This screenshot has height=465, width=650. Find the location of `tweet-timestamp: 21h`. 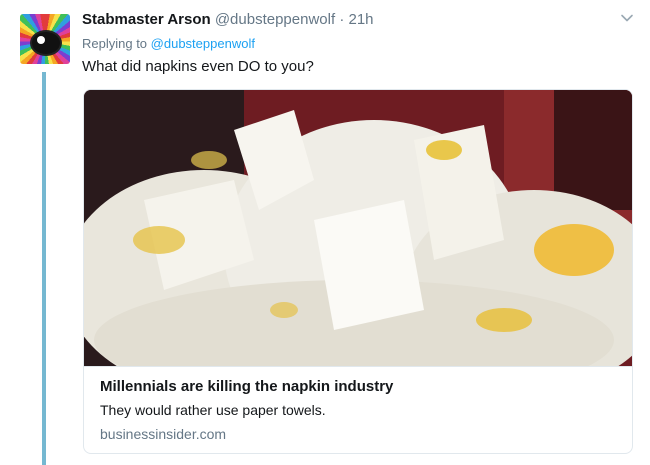

tweet-timestamp: 21h is located at coordinates (360, 19).